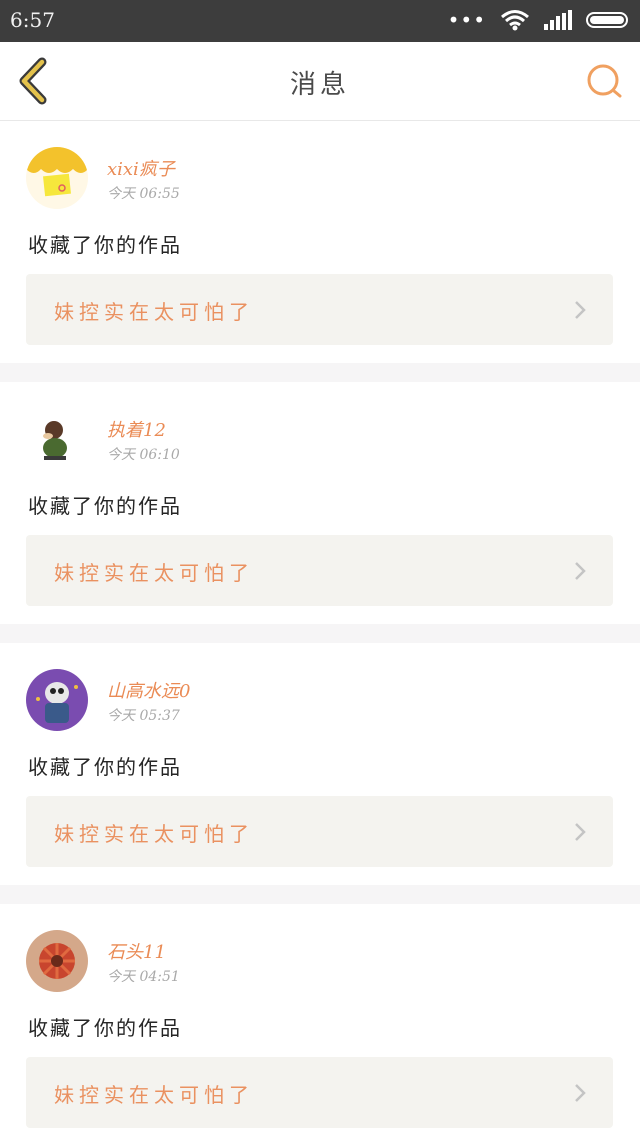 Image resolution: width=640 pixels, height=1146 pixels. I want to click on status-time: 6:57, so click(32, 20).